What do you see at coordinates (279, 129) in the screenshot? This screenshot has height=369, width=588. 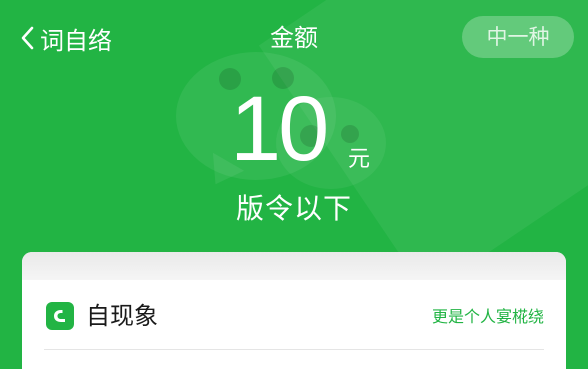 I see `amount-value: 10` at bounding box center [279, 129].